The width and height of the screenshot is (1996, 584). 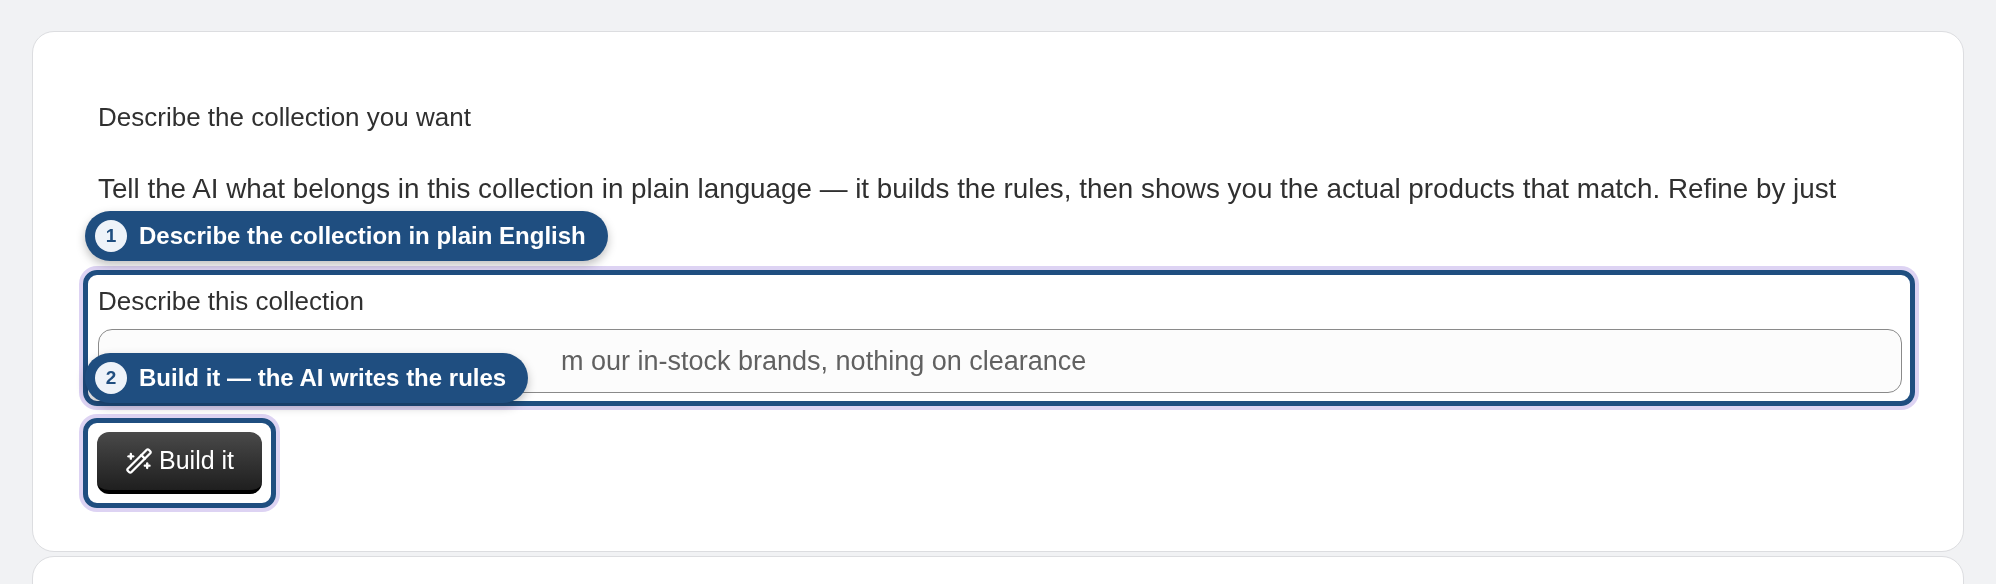 I want to click on step-number: 2, so click(x=111, y=378).